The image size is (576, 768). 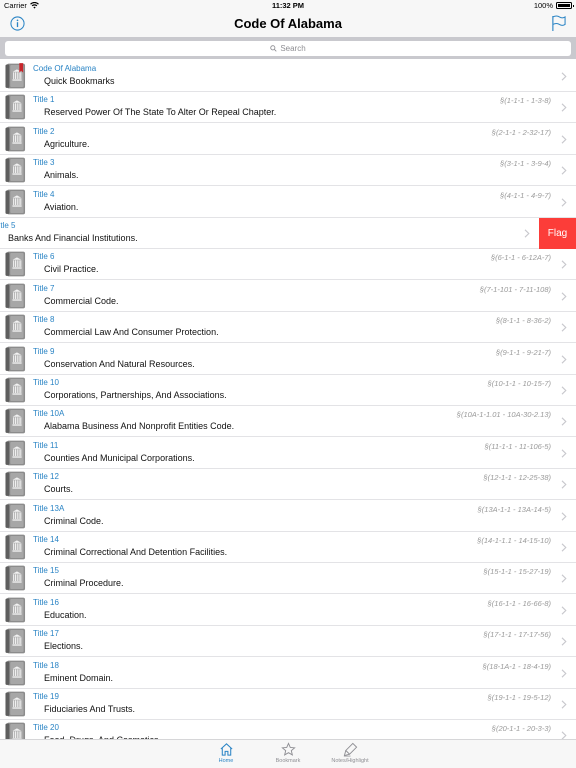 I want to click on flag-icon, so click(x=558, y=23).